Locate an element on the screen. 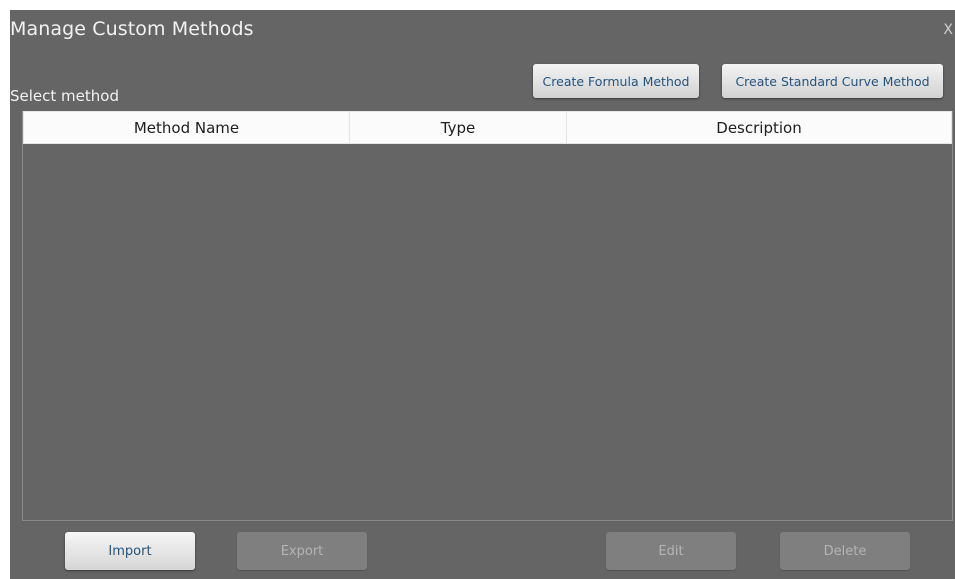 Image resolution: width=955 pixels, height=579 pixels. import-button: Import is located at coordinates (130, 551).